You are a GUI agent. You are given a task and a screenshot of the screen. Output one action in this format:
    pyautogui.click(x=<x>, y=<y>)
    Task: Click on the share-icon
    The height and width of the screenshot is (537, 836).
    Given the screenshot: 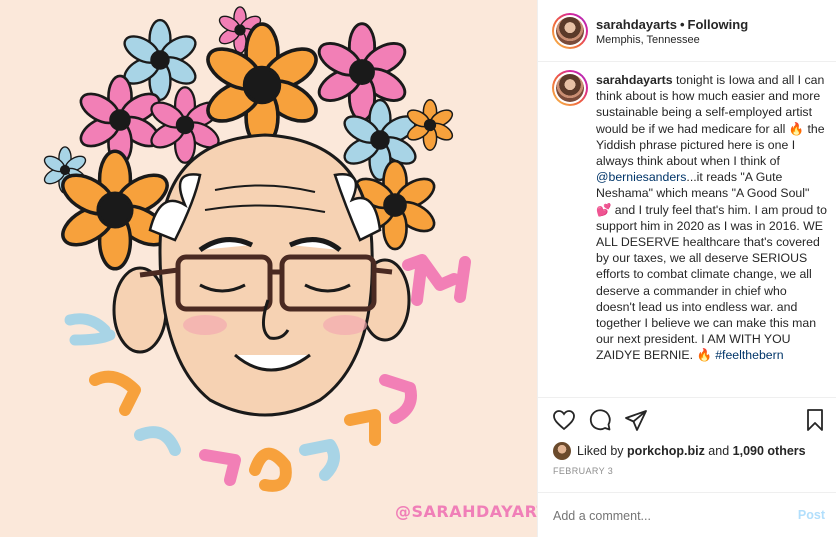 What is the action you would take?
    pyautogui.click(x=636, y=420)
    